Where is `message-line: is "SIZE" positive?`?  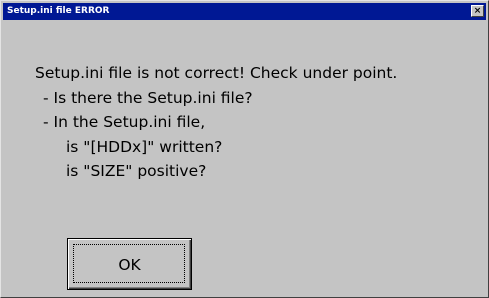 message-line: is "SIZE" positive? is located at coordinates (136, 171).